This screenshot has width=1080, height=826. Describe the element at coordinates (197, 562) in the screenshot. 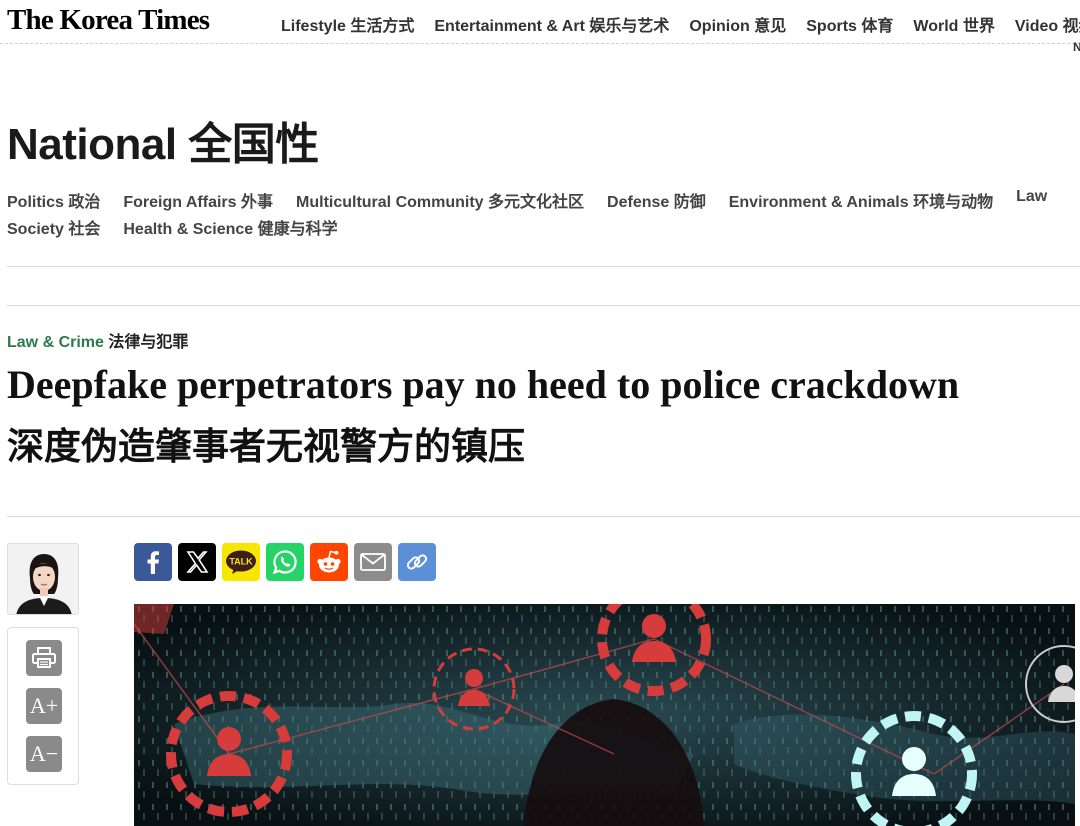

I see `x-icon` at that location.